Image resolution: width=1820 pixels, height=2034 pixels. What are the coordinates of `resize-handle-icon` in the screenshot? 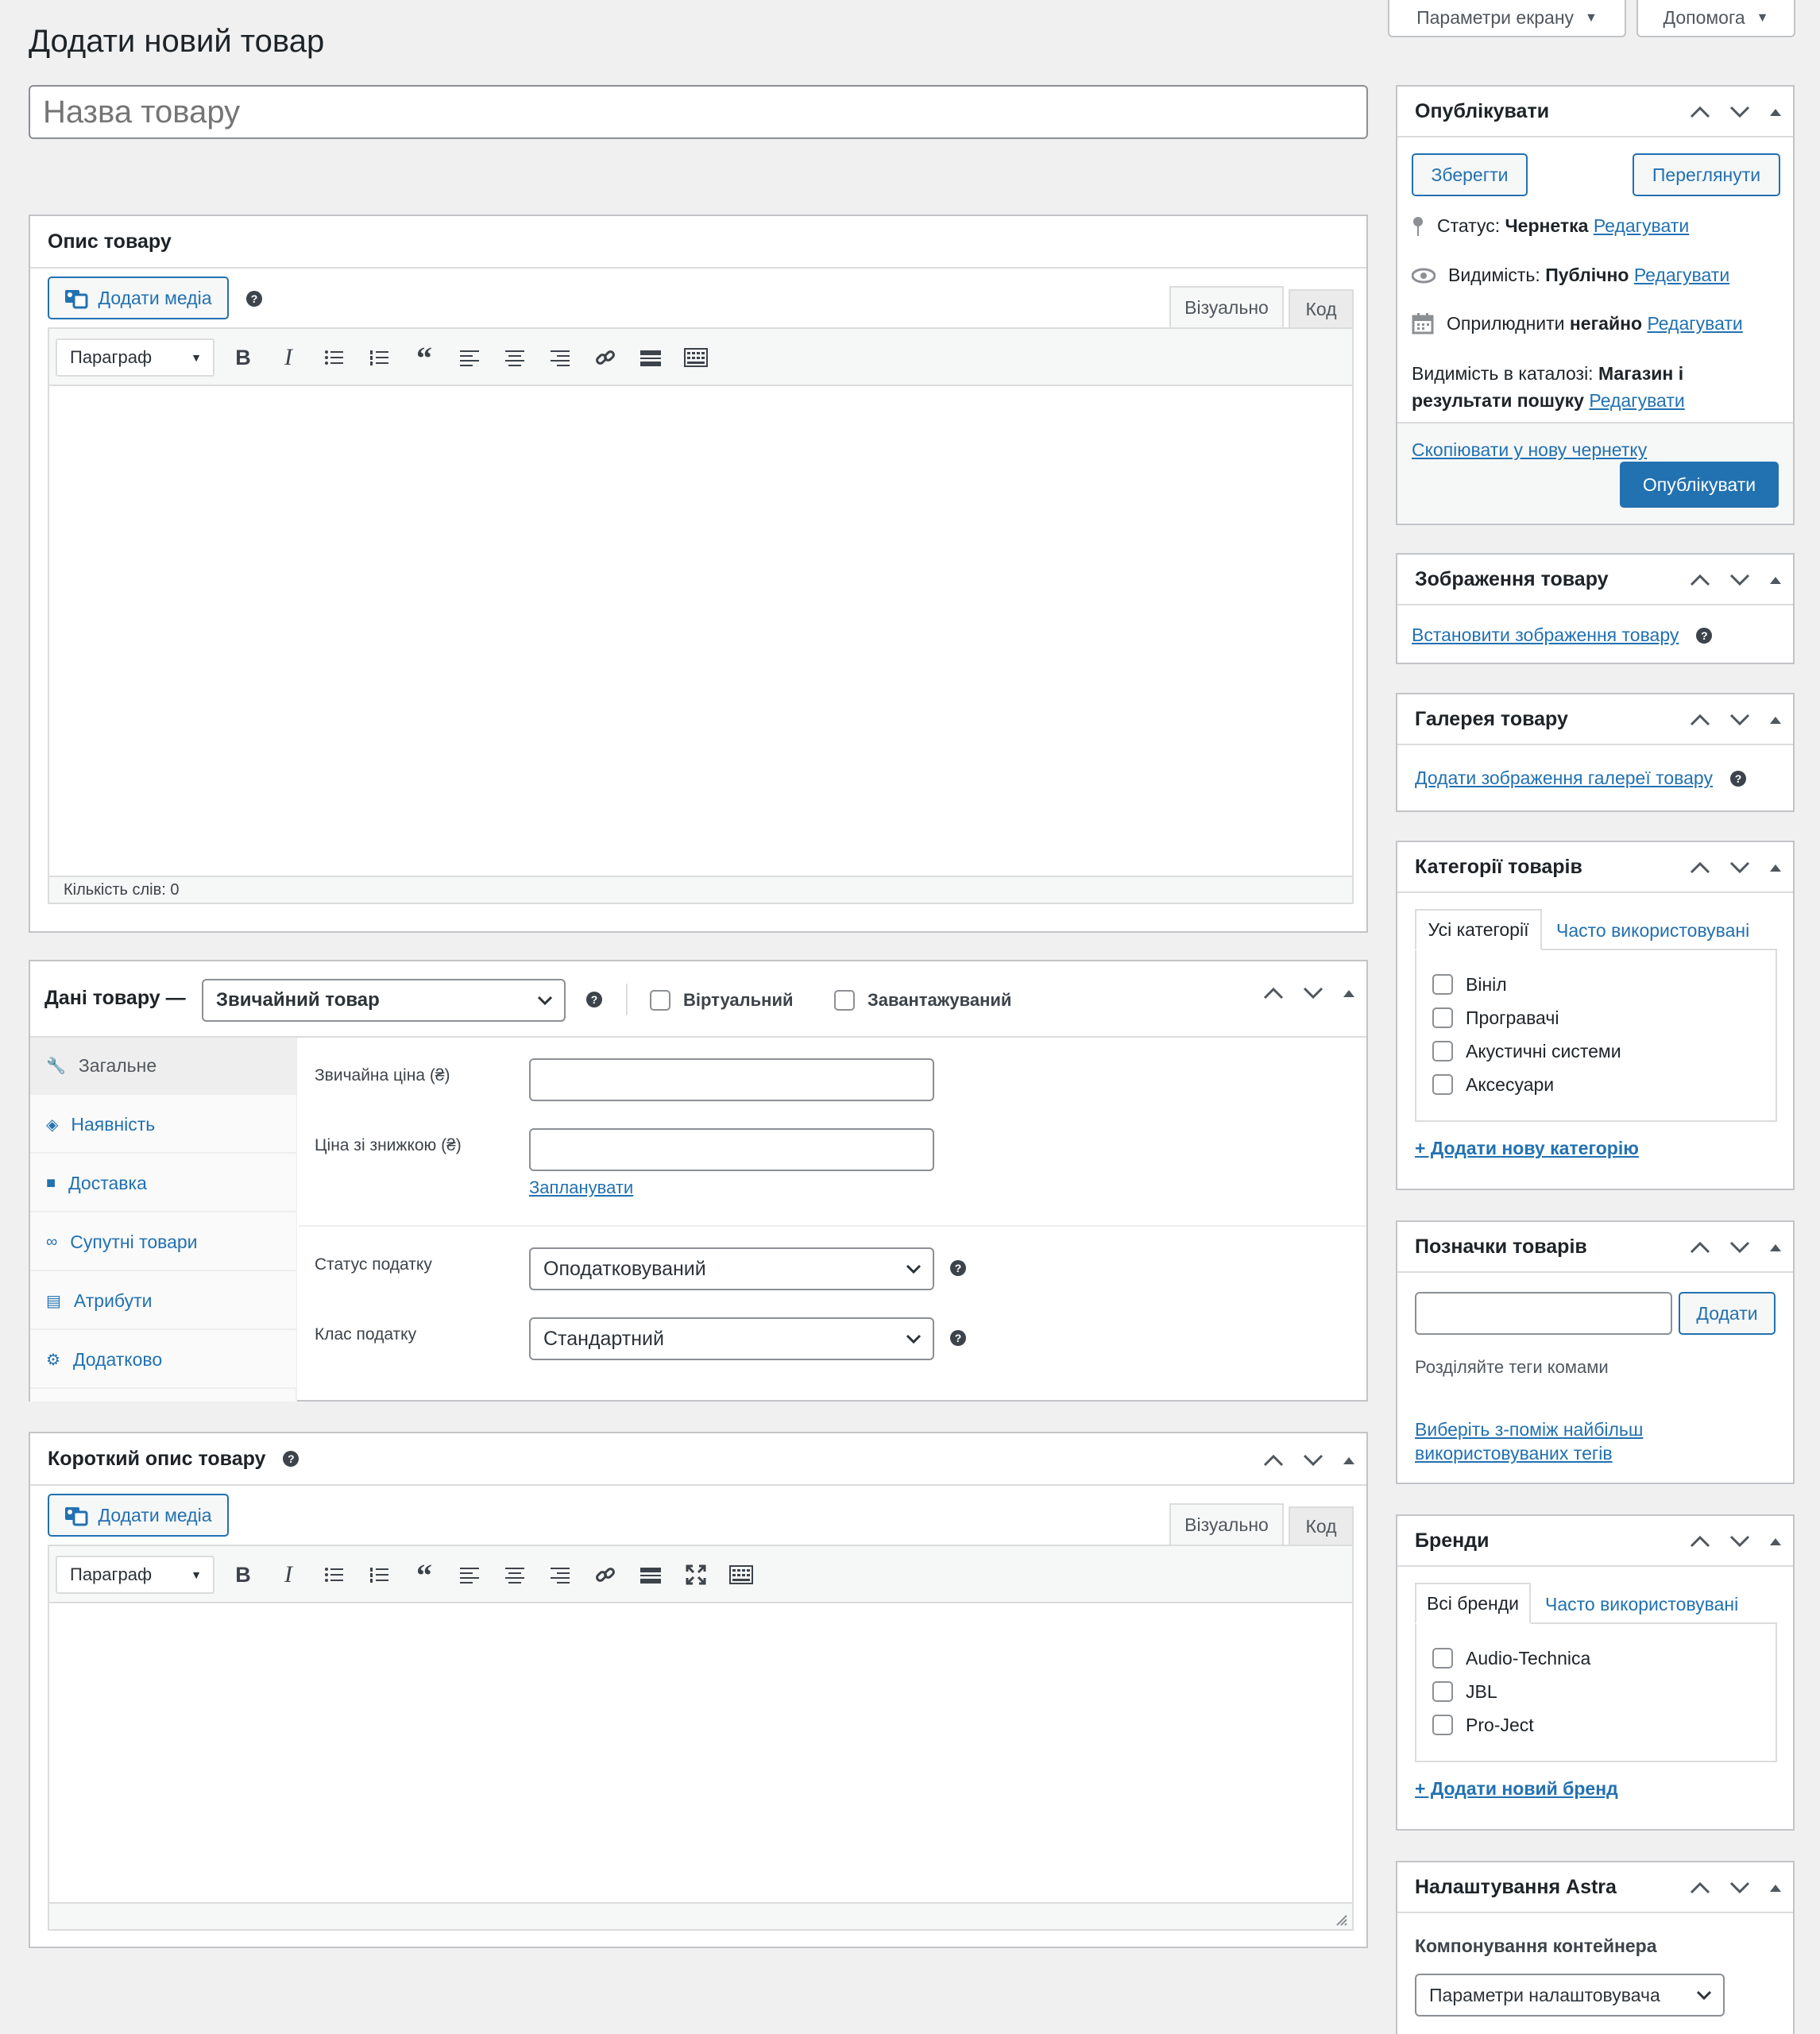 It's located at (1341, 1919).